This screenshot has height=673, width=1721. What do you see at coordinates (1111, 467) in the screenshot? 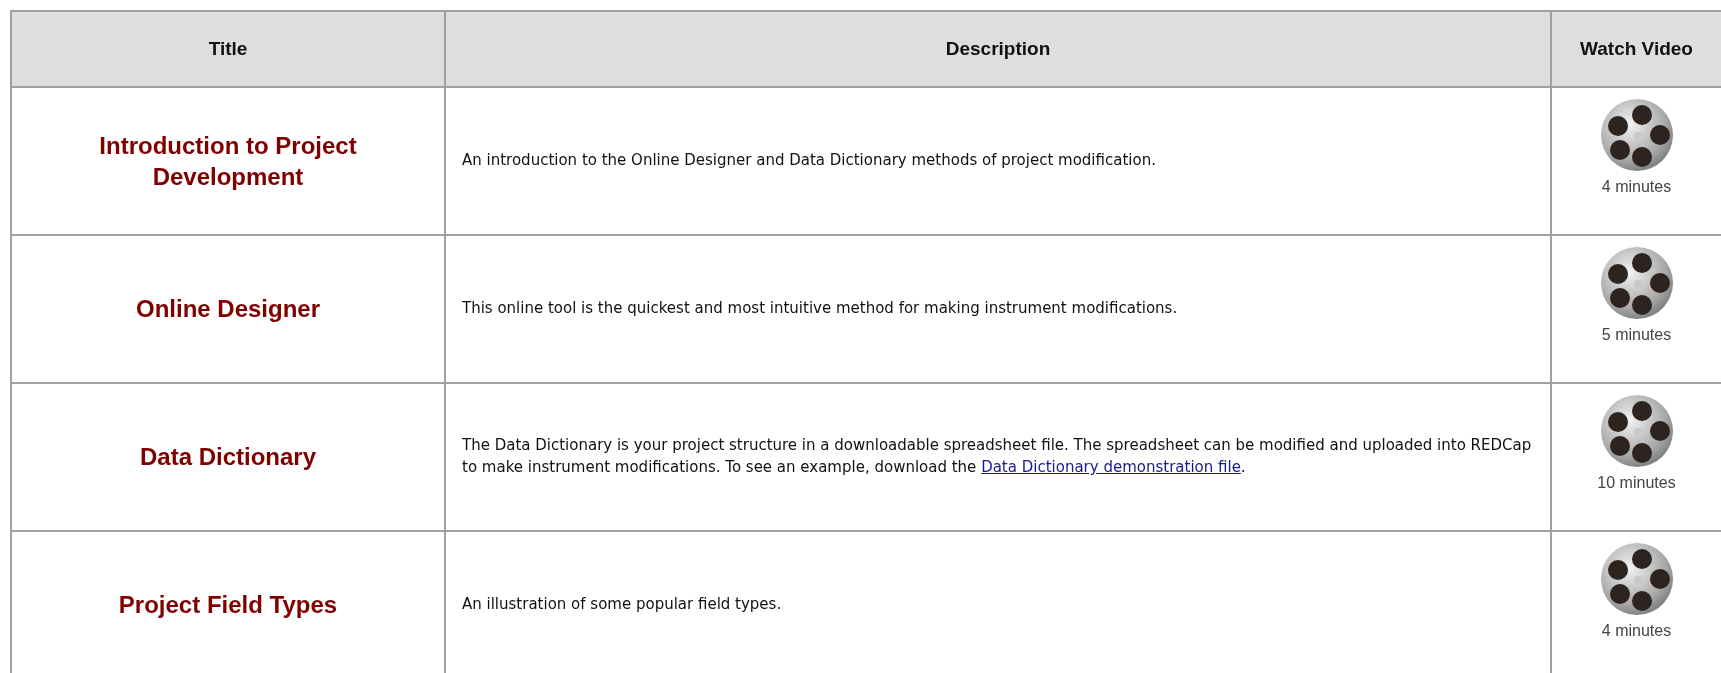
I see `demonstration-file-link: Data Dictionary demonstration file` at bounding box center [1111, 467].